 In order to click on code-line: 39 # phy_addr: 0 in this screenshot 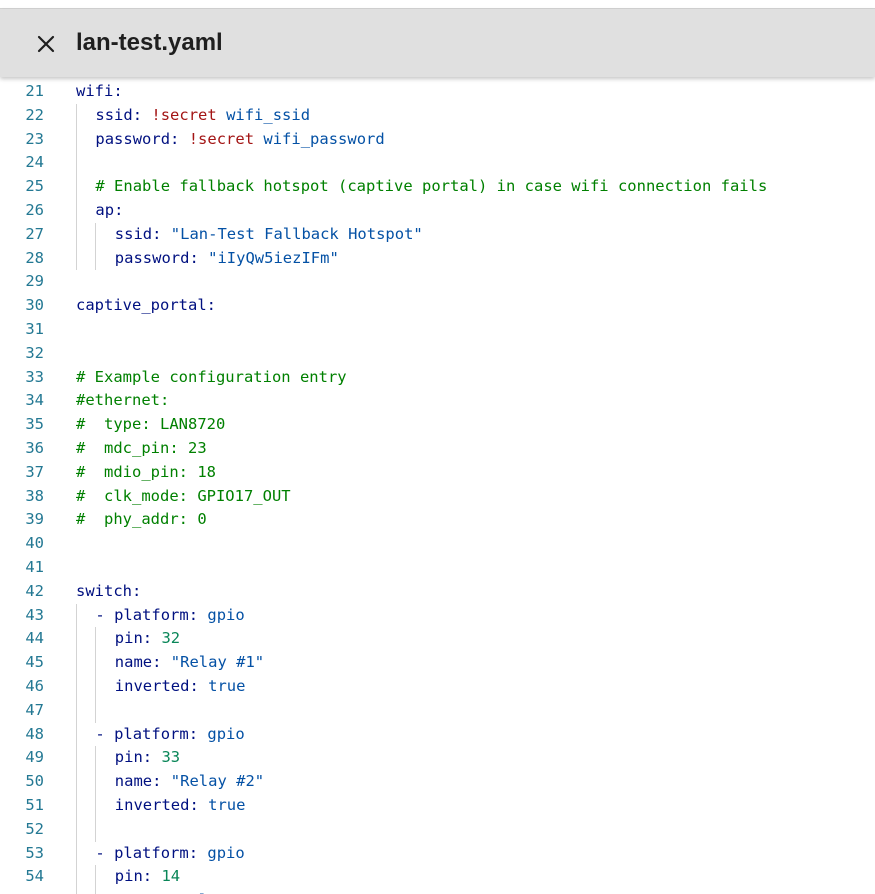, I will do `click(437, 520)`.